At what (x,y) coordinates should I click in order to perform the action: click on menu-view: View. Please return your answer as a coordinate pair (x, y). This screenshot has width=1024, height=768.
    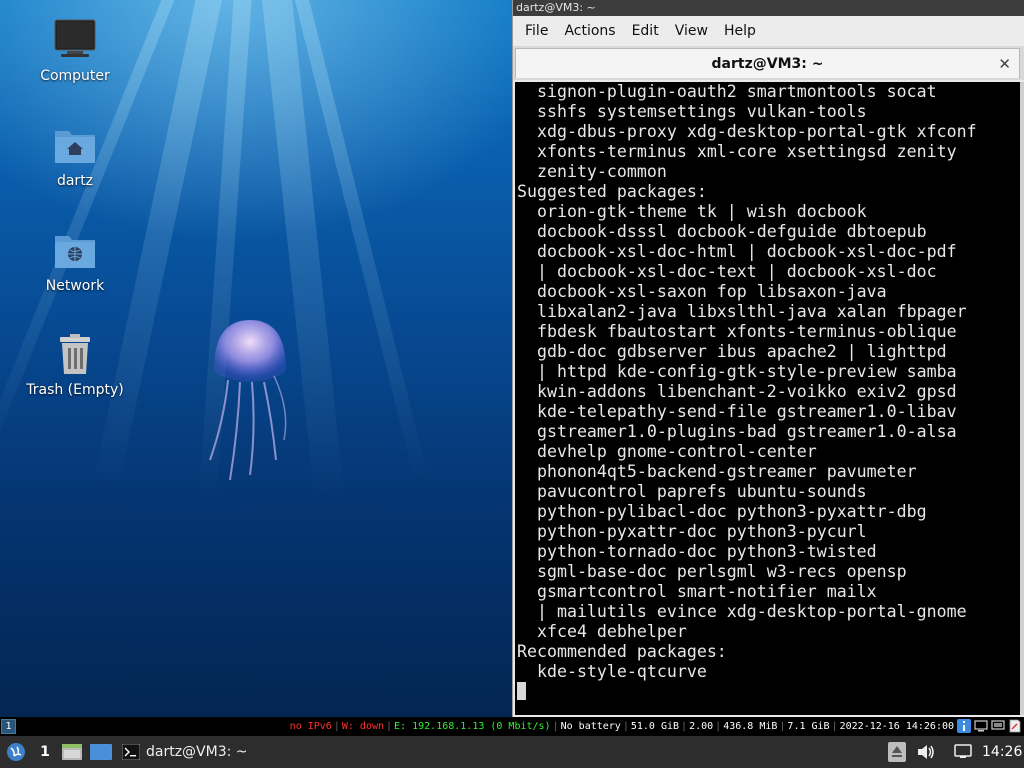
    Looking at the image, I should click on (691, 31).